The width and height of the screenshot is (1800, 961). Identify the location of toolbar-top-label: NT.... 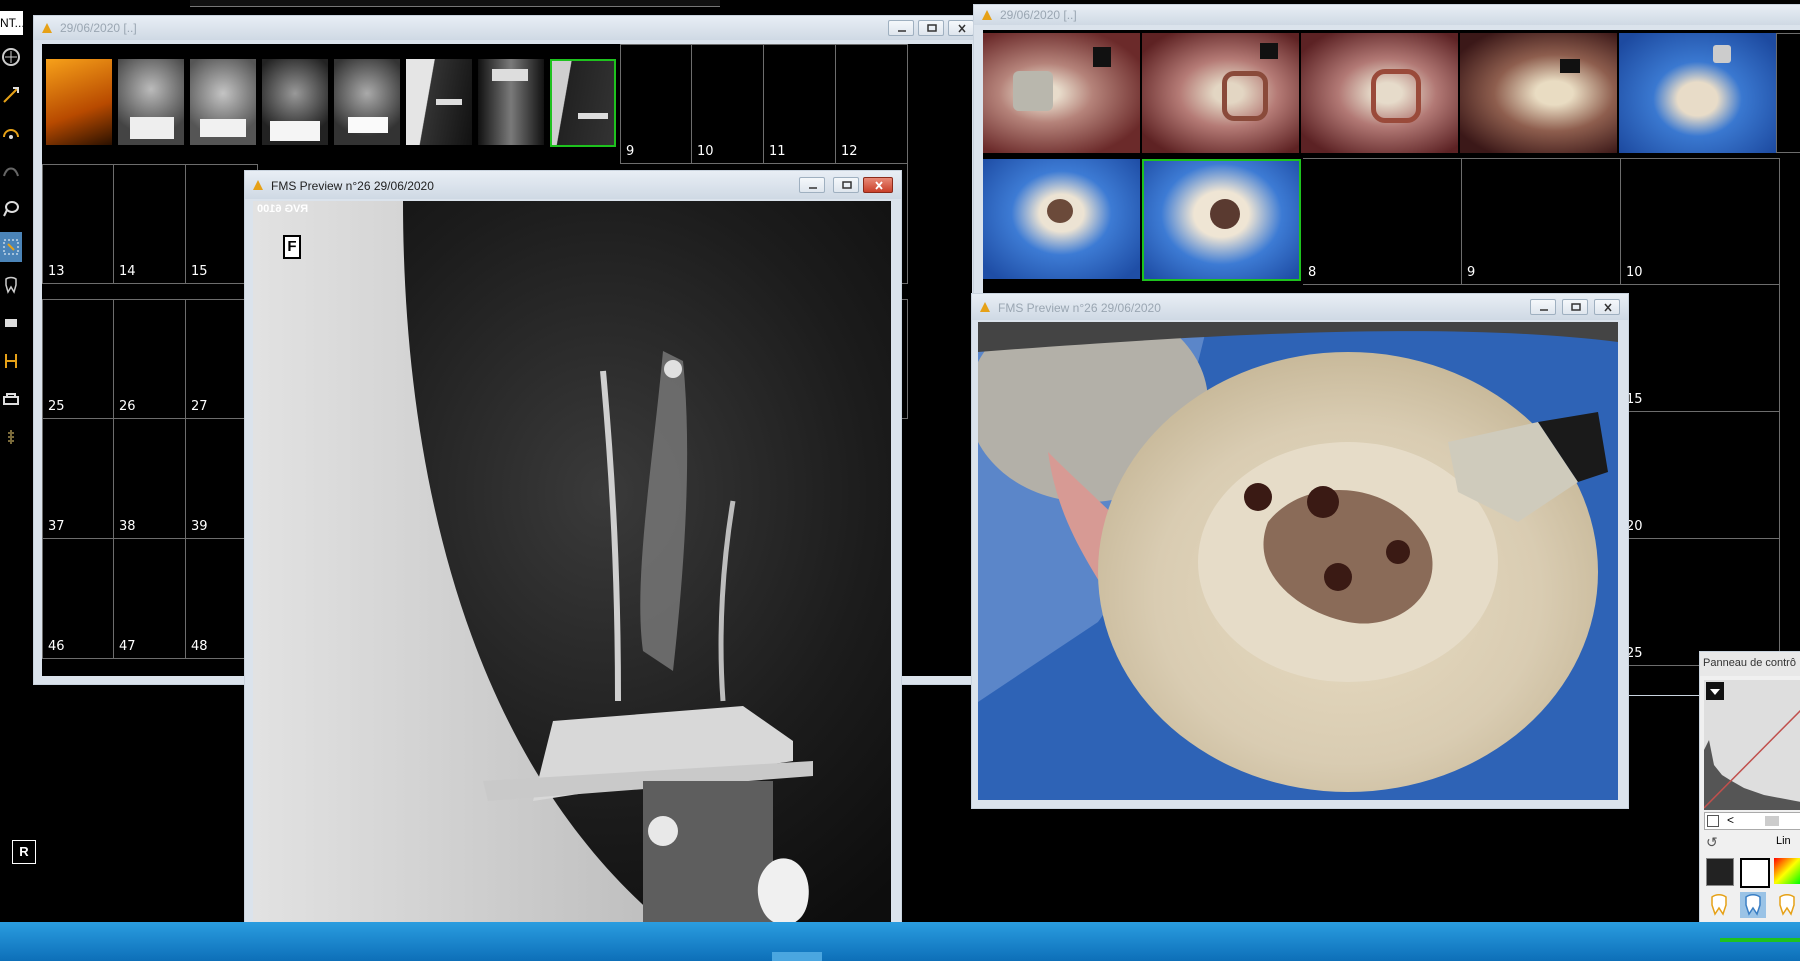
(11, 23).